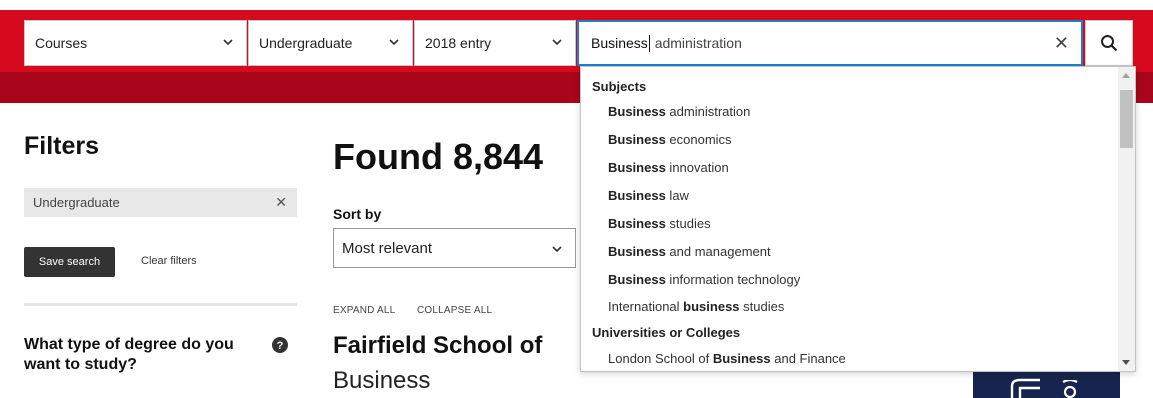 Image resolution: width=1153 pixels, height=398 pixels. I want to click on suggestion-group-label: Universities or Colleges, so click(666, 332).